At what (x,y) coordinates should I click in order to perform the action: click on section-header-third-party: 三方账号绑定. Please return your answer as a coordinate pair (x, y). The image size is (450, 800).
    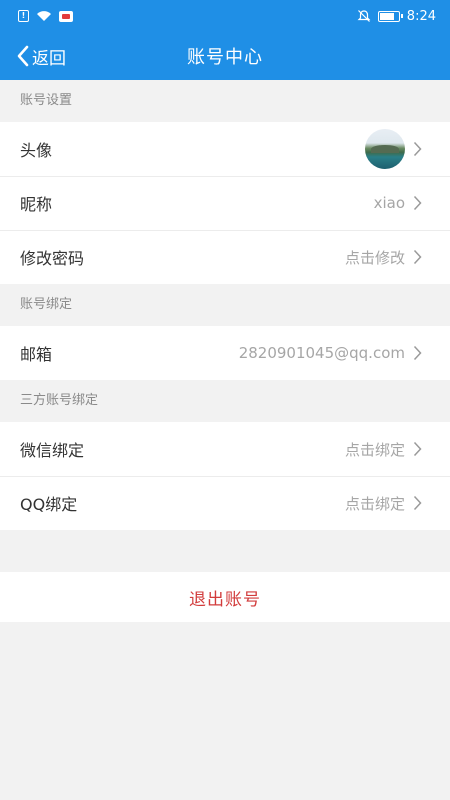
    Looking at the image, I should click on (59, 400).